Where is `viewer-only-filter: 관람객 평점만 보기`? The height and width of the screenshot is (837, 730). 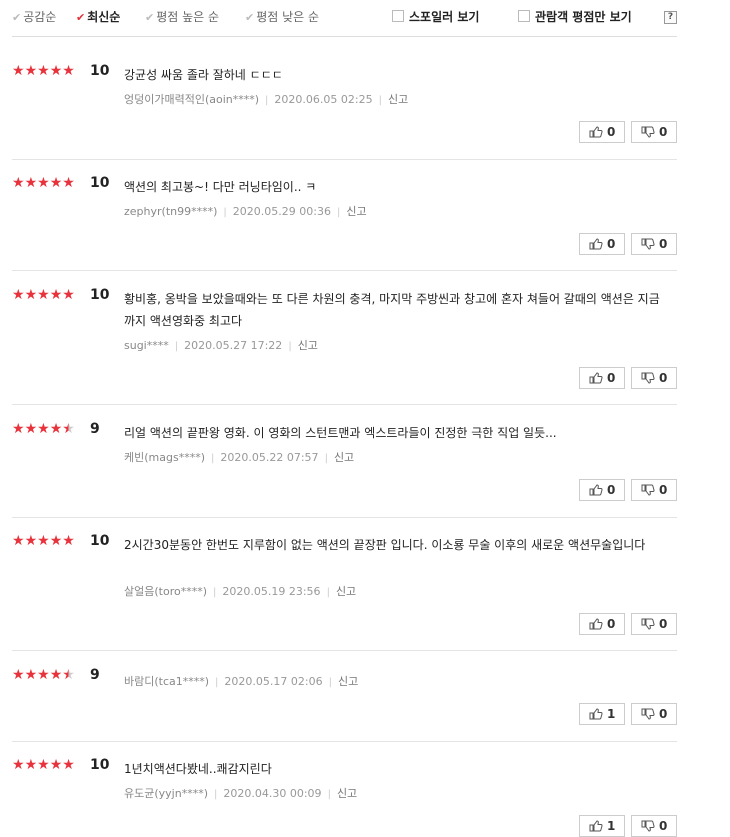 viewer-only-filter: 관람객 평점만 보기 is located at coordinates (575, 16).